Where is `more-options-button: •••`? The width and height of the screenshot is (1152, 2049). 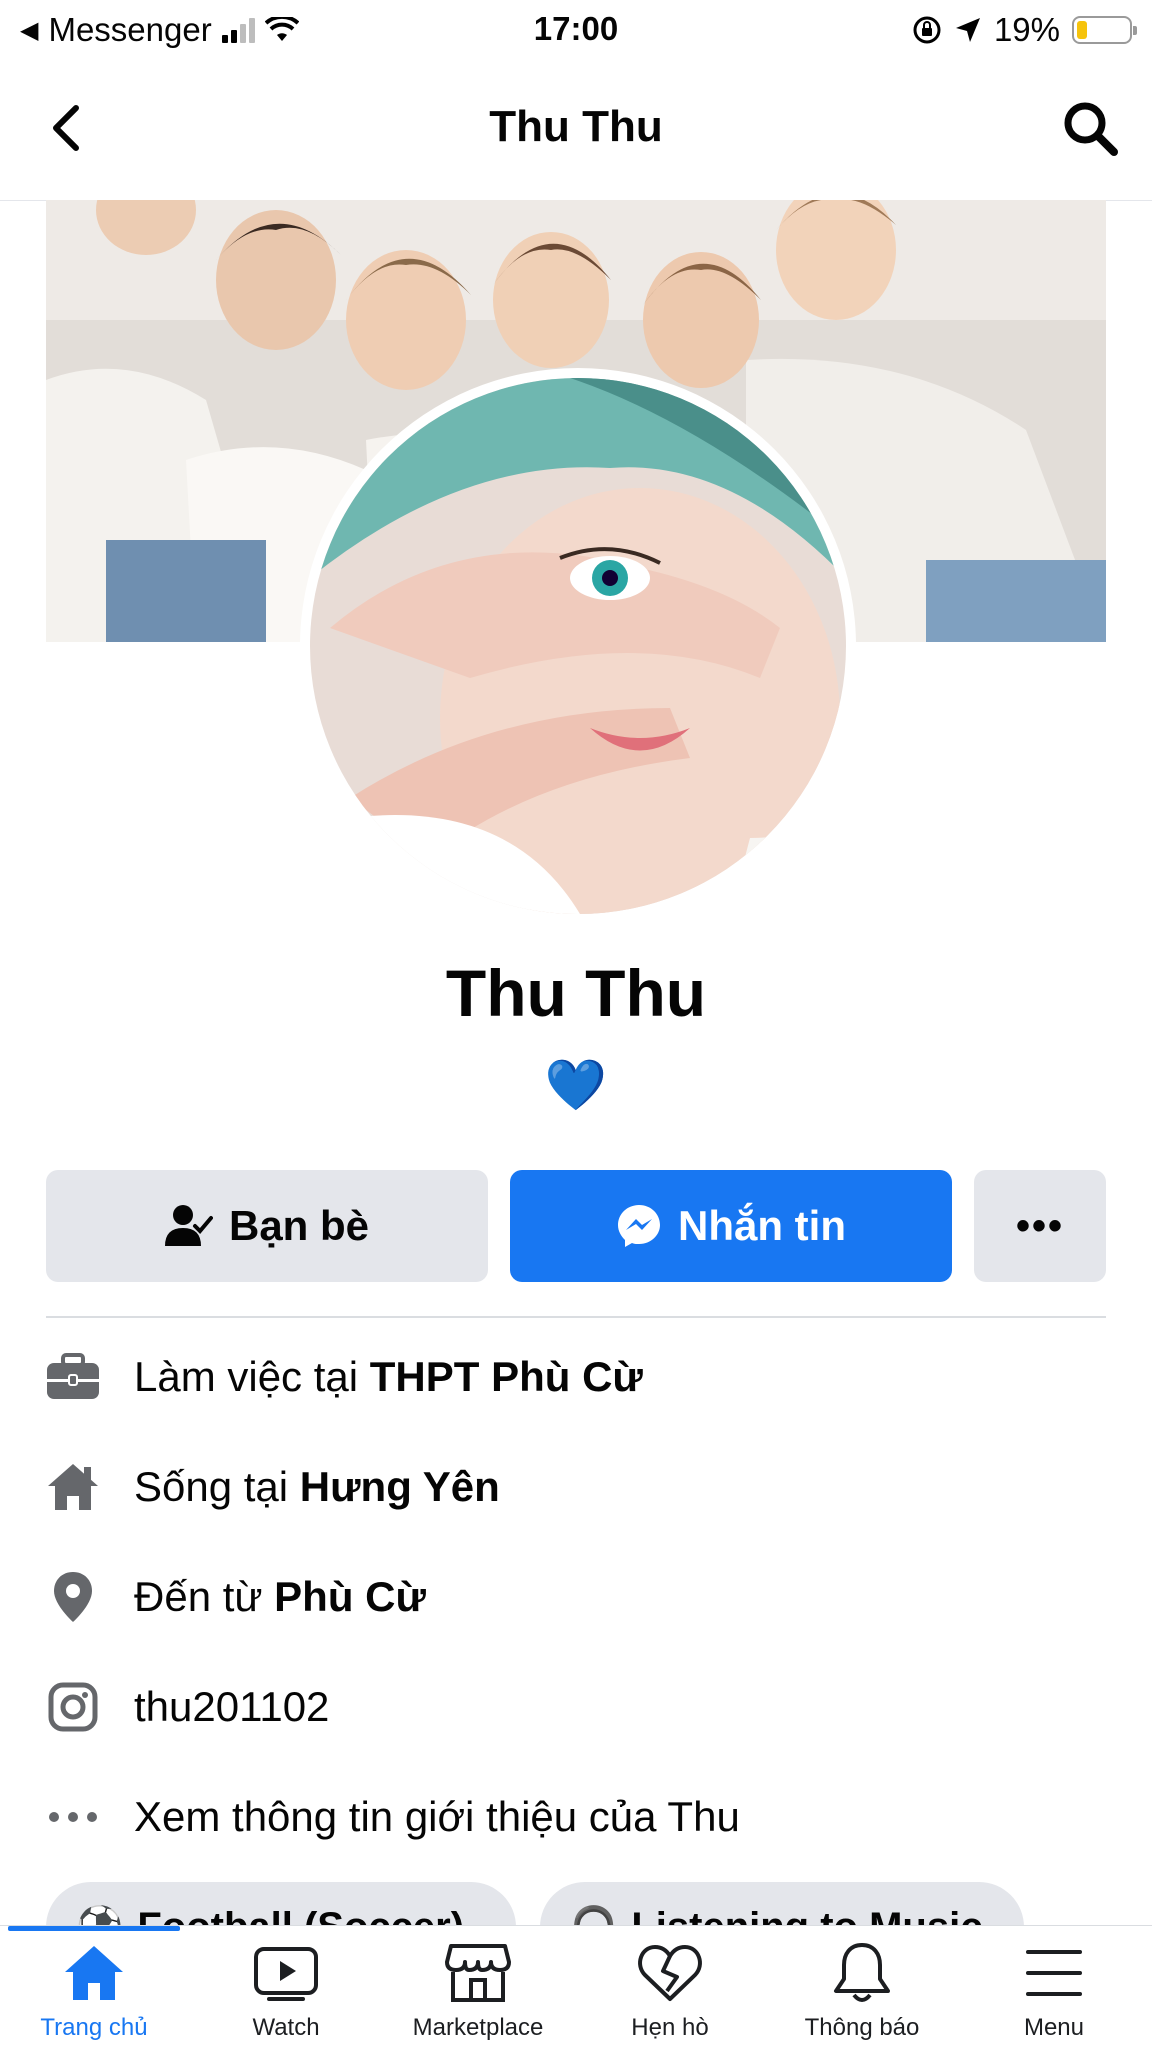 more-options-button: ••• is located at coordinates (1040, 1226).